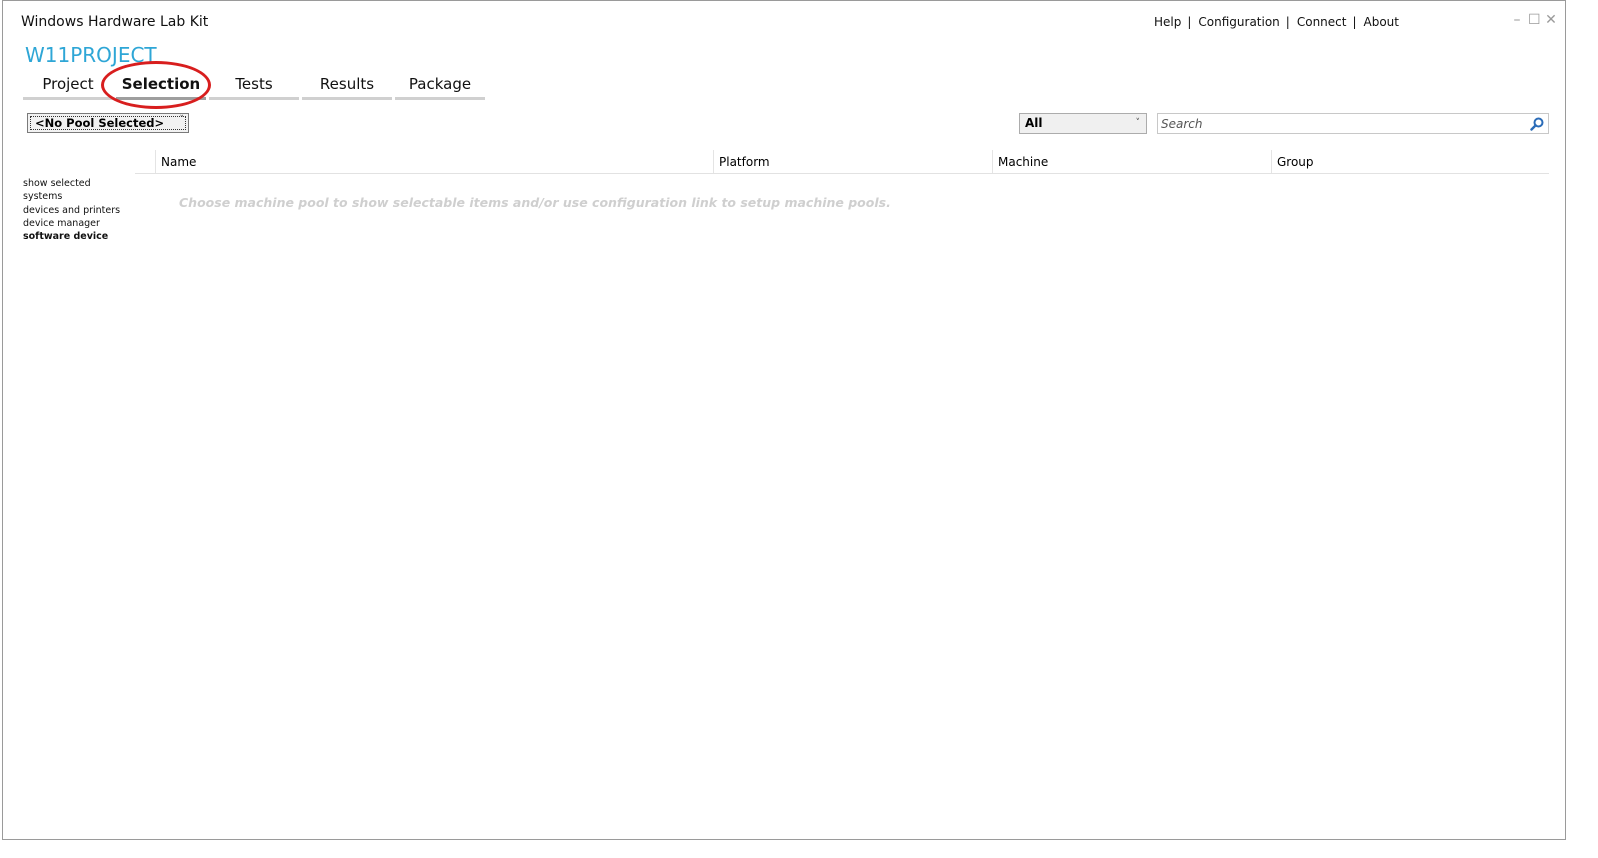 The image size is (1598, 858). I want to click on column-header-platform: Platform, so click(852, 161).